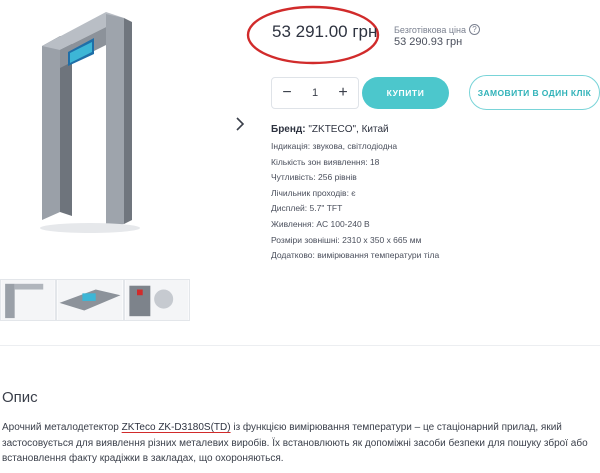  What do you see at coordinates (534, 92) in the screenshot?
I see `one-click-order-button: ЗАМОВИТИ В ОДИН КЛІК` at bounding box center [534, 92].